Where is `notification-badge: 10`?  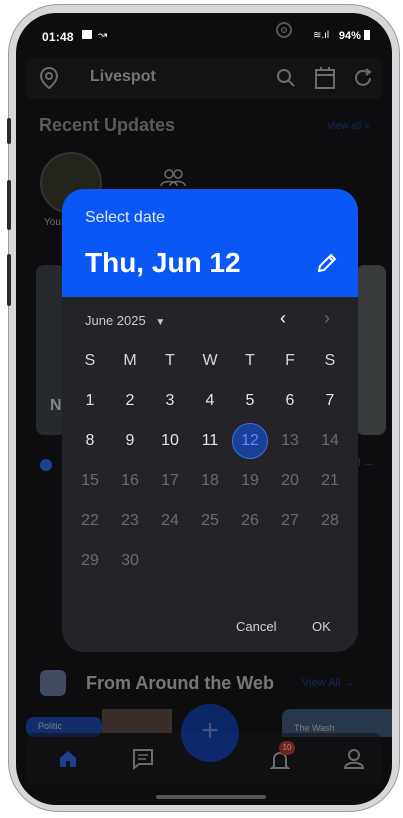
notification-badge: 10 is located at coordinates (287, 748).